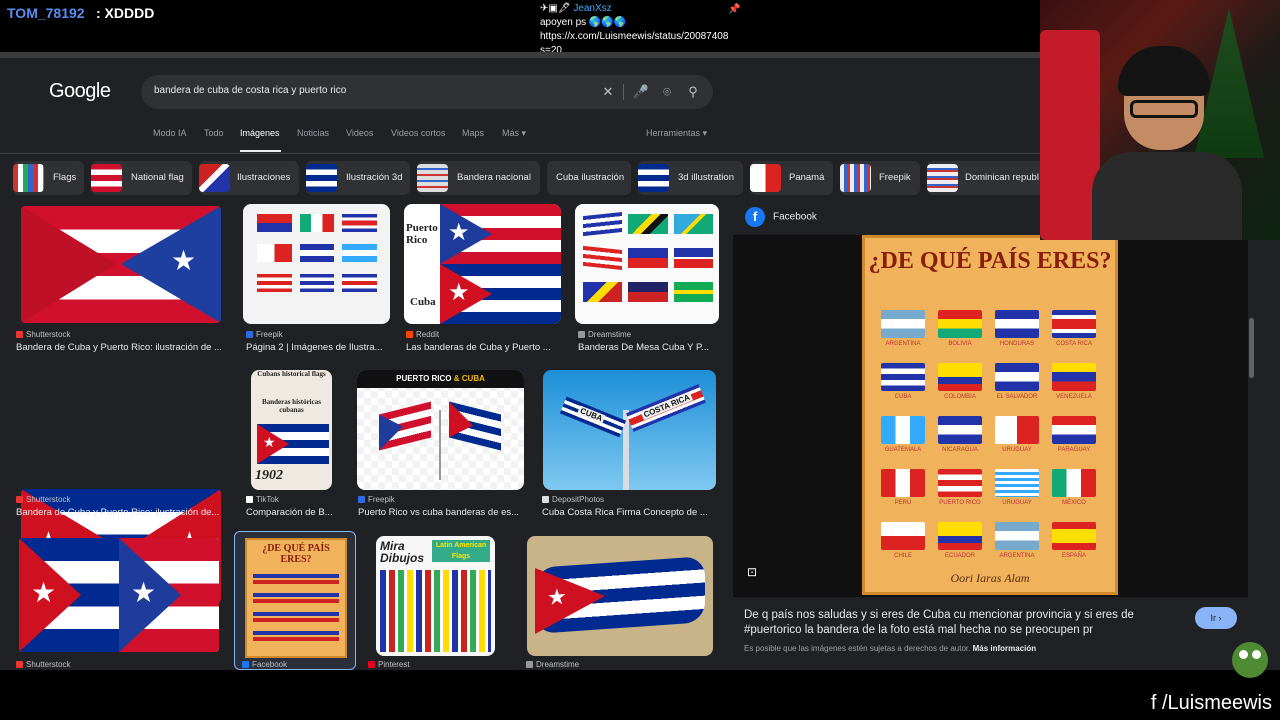 The width and height of the screenshot is (1280, 720). I want to click on result-image-12: ★, so click(620, 596).